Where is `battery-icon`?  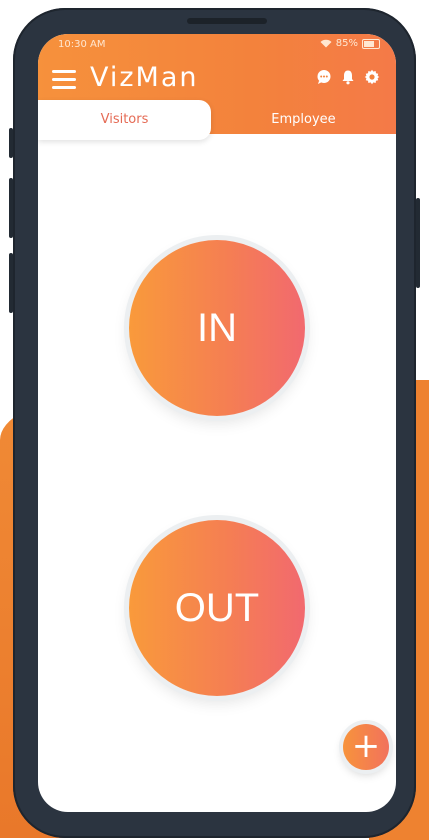
battery-icon is located at coordinates (371, 43).